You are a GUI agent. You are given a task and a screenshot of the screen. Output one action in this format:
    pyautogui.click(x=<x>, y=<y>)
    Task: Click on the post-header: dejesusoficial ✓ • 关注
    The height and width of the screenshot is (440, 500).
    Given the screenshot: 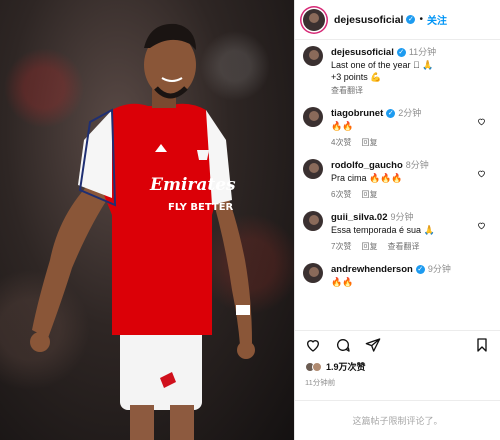 What is the action you would take?
    pyautogui.click(x=397, y=20)
    